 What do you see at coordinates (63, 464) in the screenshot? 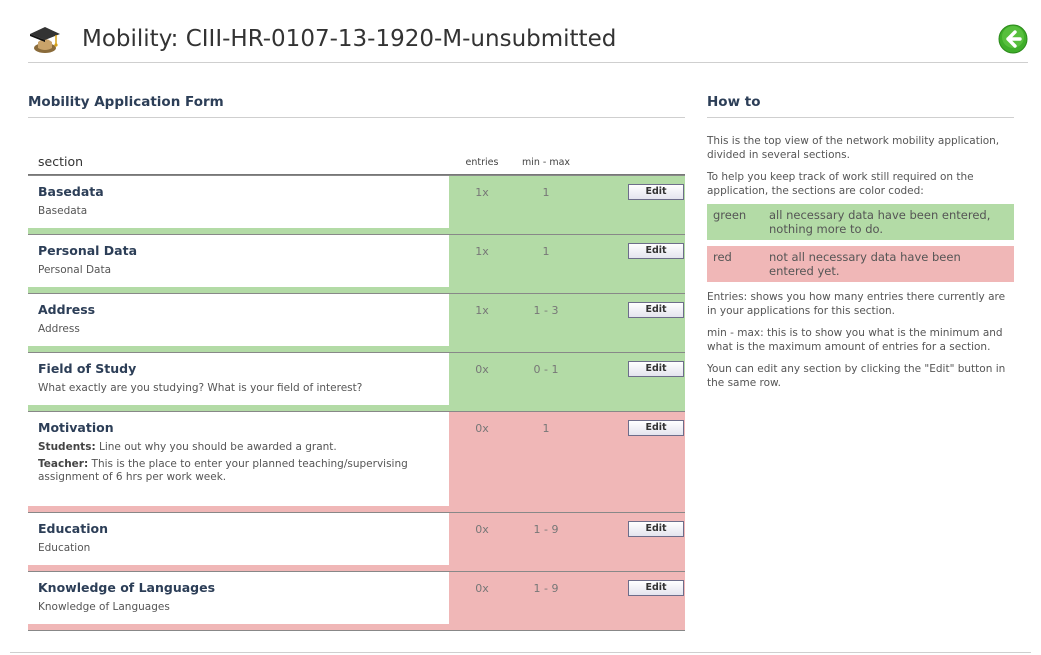
I see `teacher-label: Teacher:` at bounding box center [63, 464].